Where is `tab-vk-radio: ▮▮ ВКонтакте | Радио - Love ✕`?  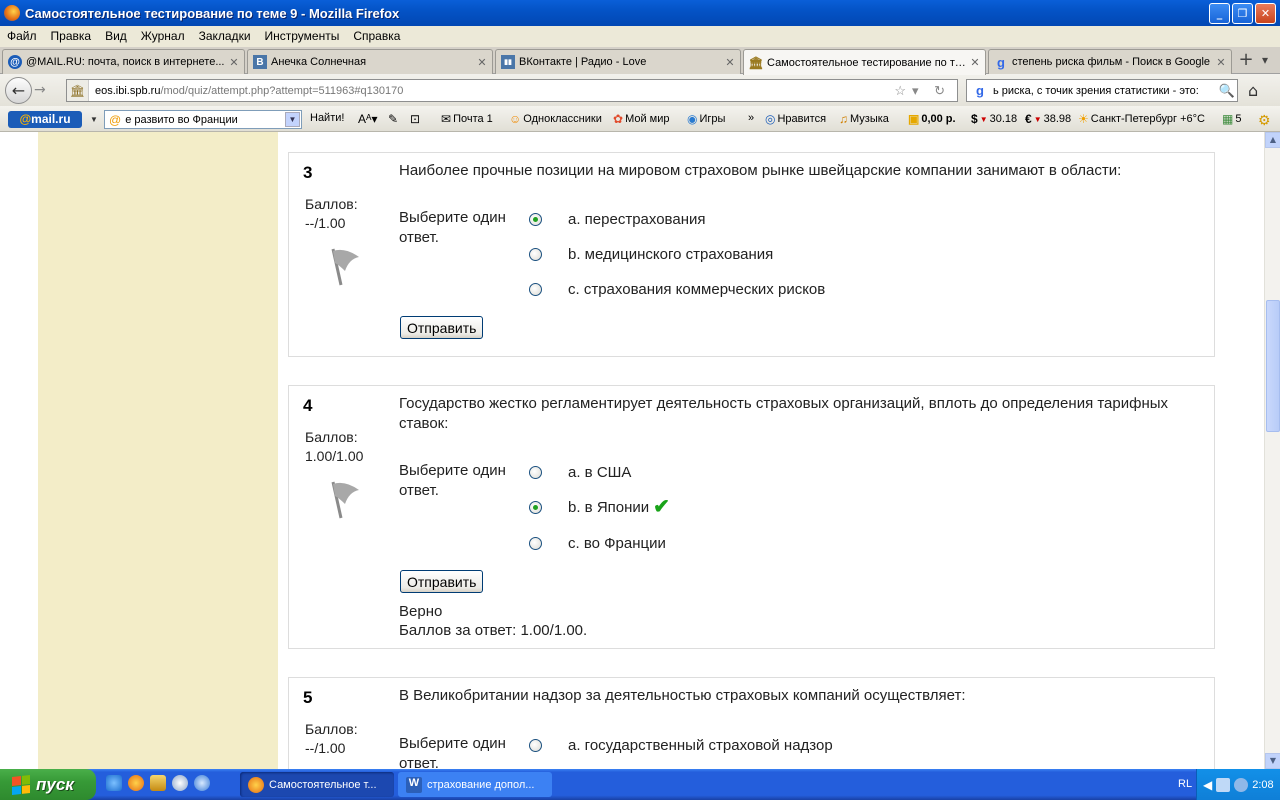
tab-vk-radio: ▮▮ ВКонтакте | Радио - Love ✕ is located at coordinates (618, 61).